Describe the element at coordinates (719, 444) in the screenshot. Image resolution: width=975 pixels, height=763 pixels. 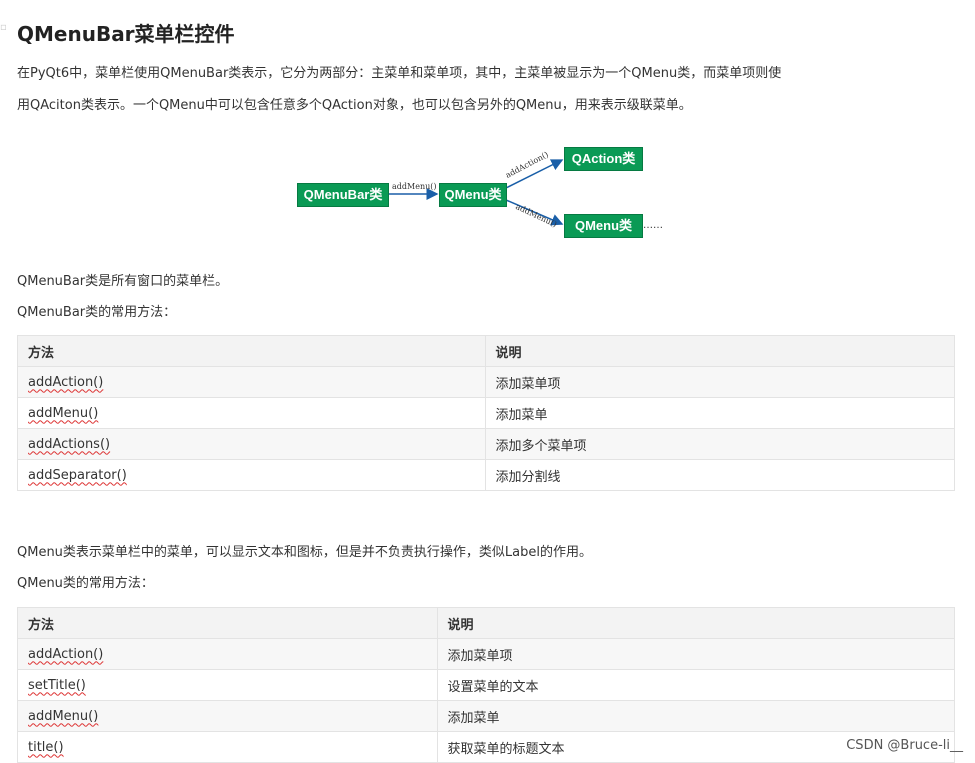
I see `method-description: 添加多个菜单项` at that location.